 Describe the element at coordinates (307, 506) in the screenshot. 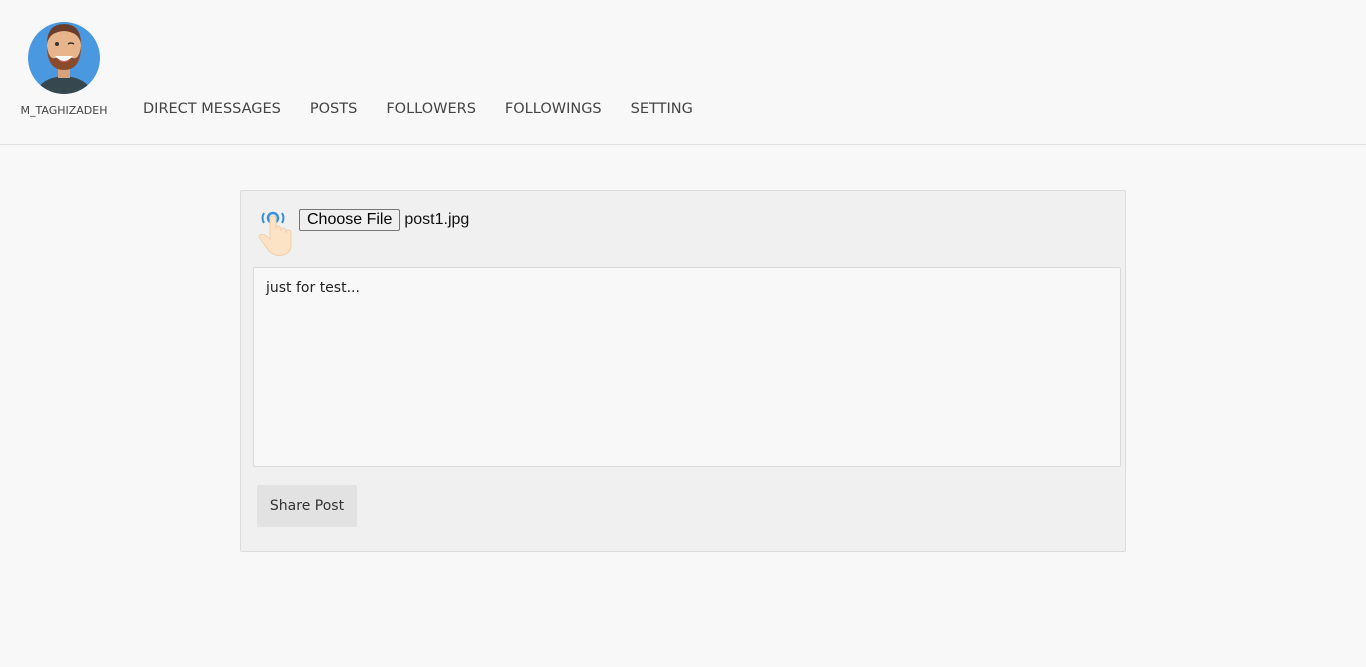

I see `share-post-button: Share Post` at that location.